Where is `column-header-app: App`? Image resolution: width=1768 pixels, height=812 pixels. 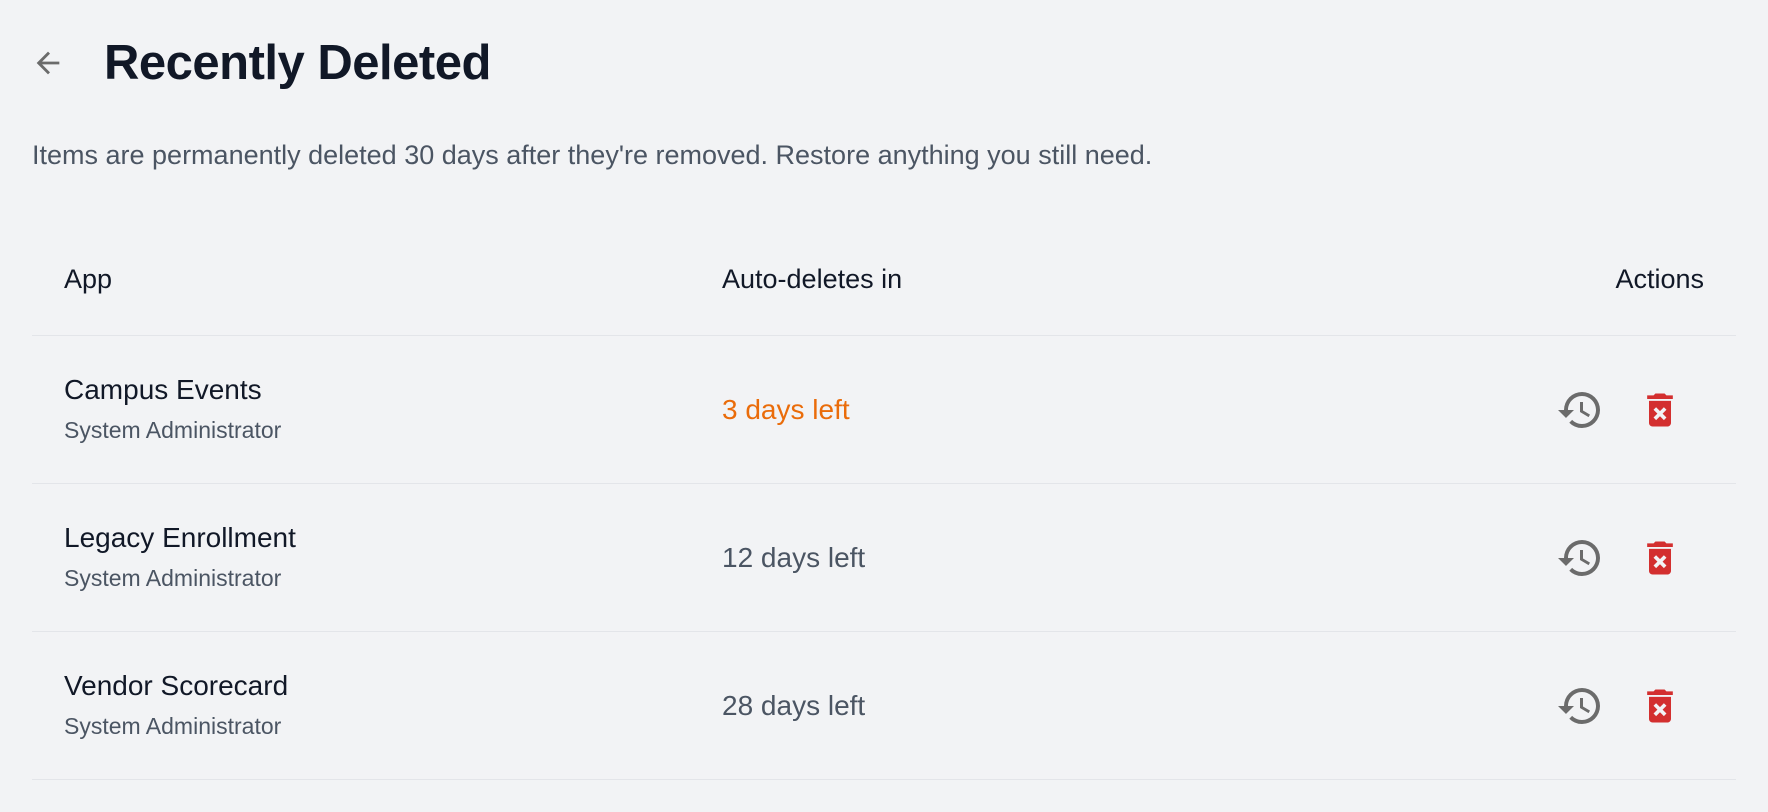 column-header-app: App is located at coordinates (88, 279).